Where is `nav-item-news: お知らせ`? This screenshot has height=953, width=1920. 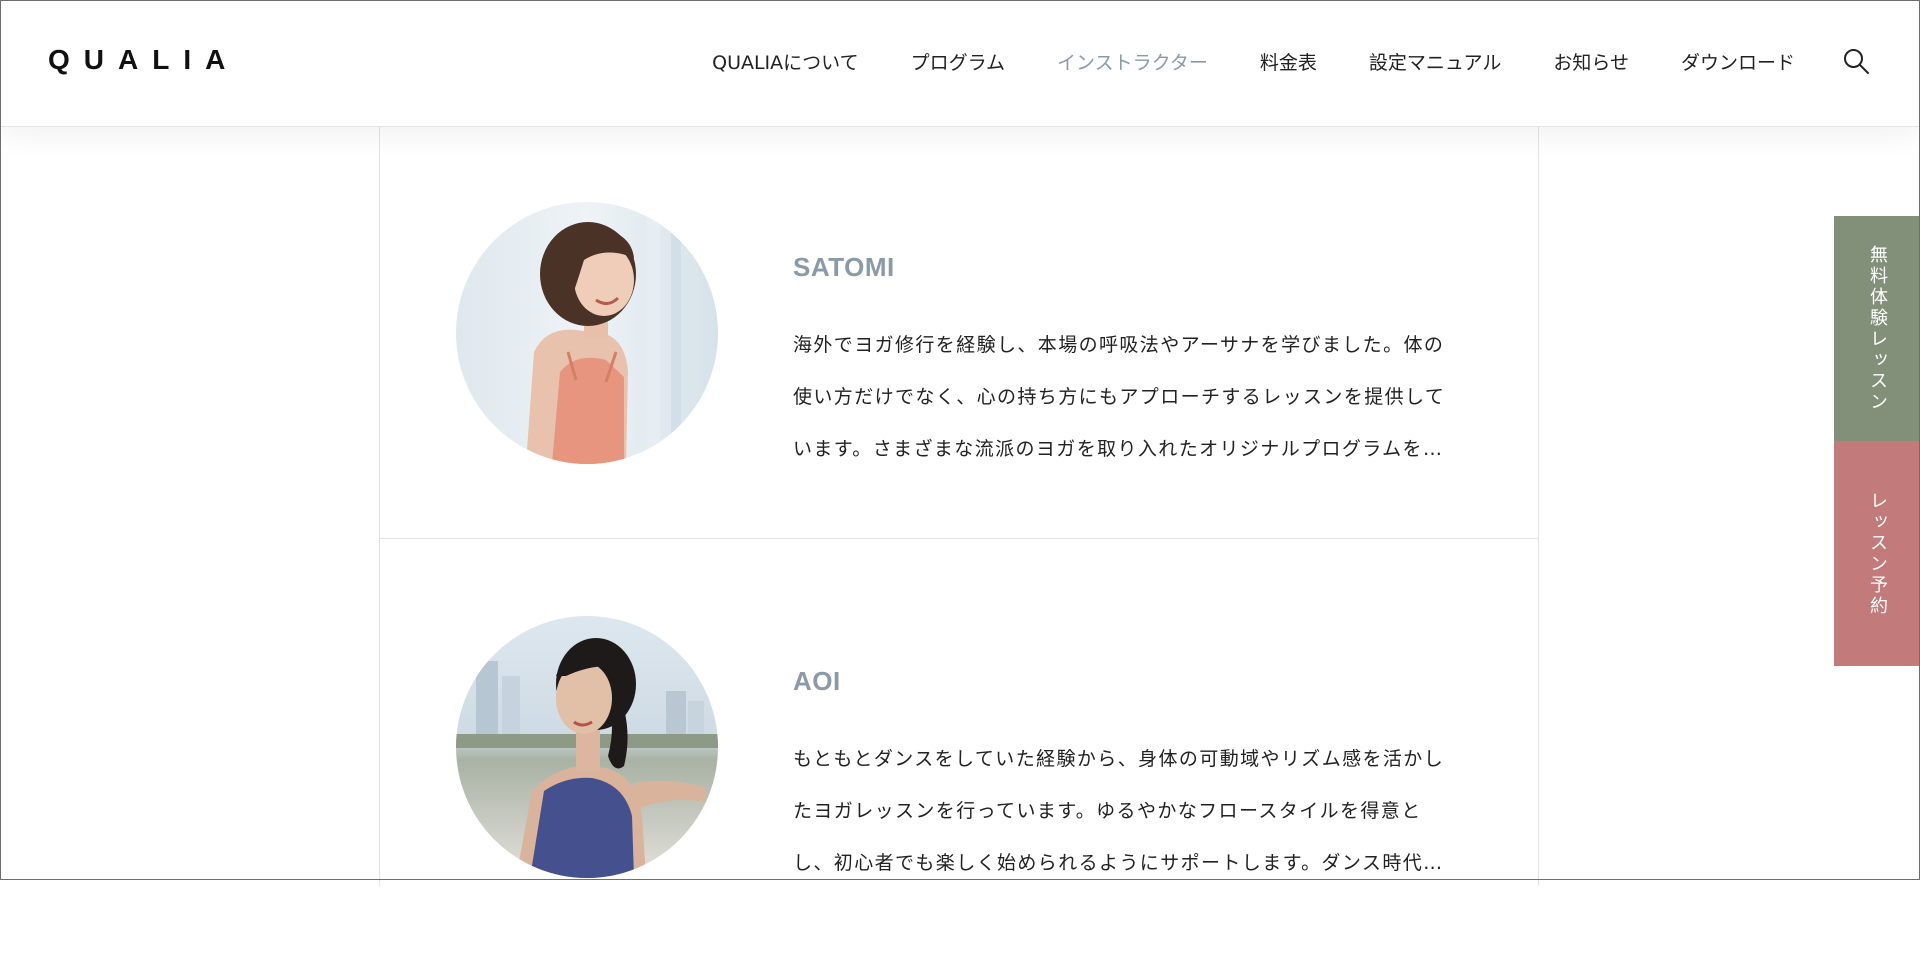 nav-item-news: お知らせ is located at coordinates (1591, 61).